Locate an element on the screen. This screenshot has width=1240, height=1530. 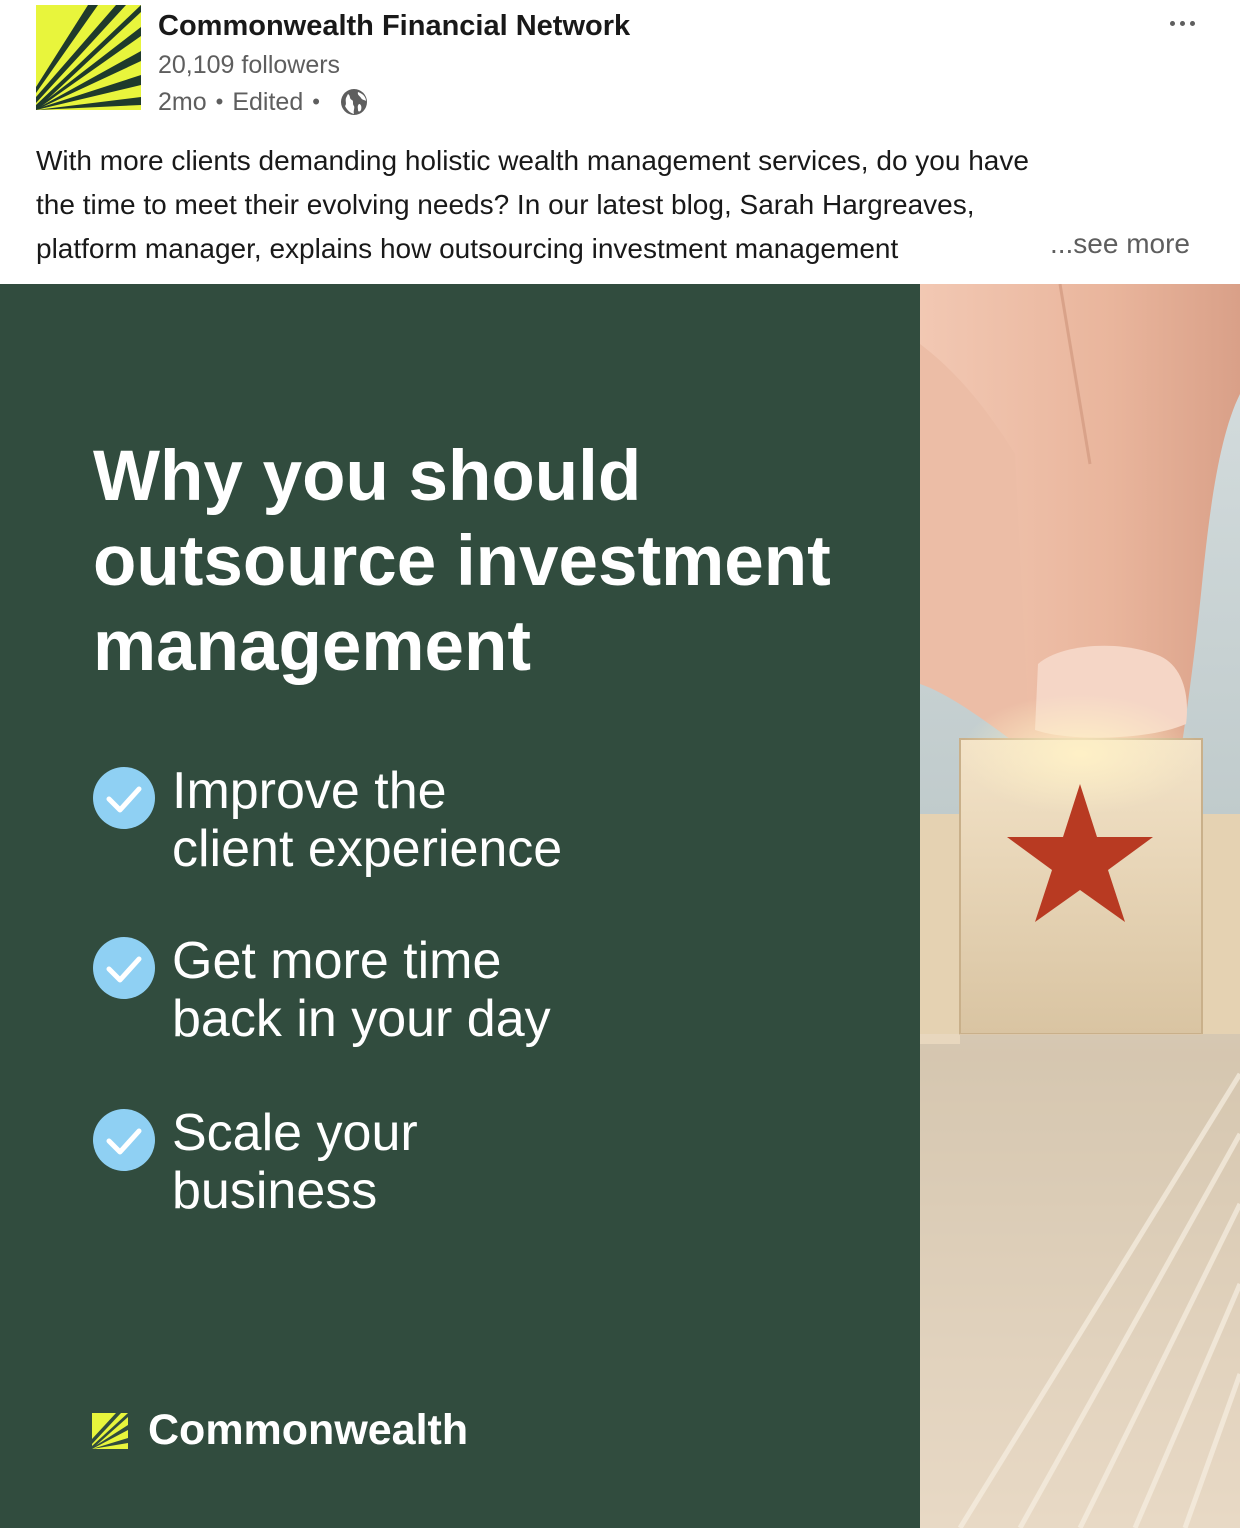
benefit-line: back in your day is located at coordinates (361, 1019).